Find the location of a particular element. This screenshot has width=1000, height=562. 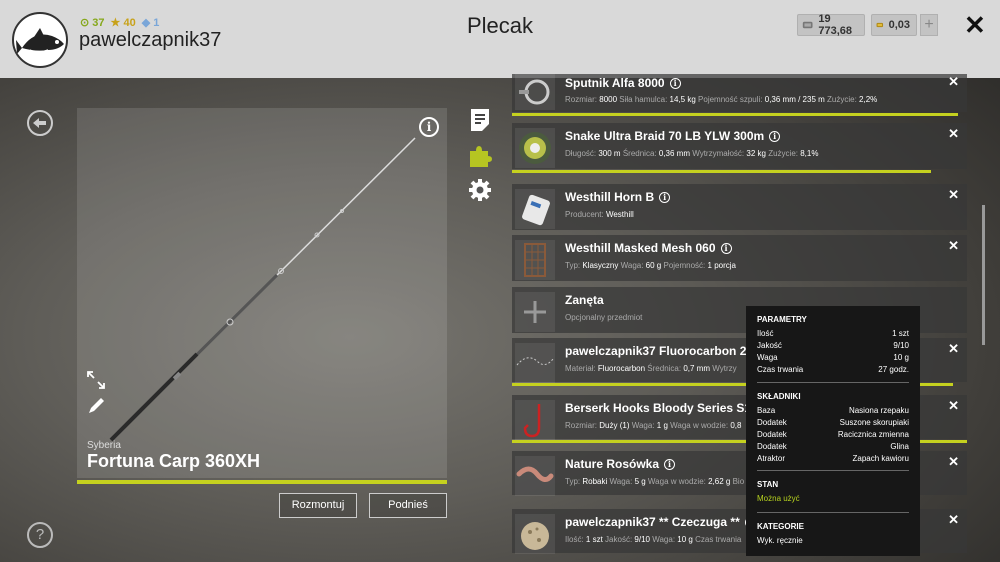

rod-name: Fortuna Carp 360XH is located at coordinates (174, 461).